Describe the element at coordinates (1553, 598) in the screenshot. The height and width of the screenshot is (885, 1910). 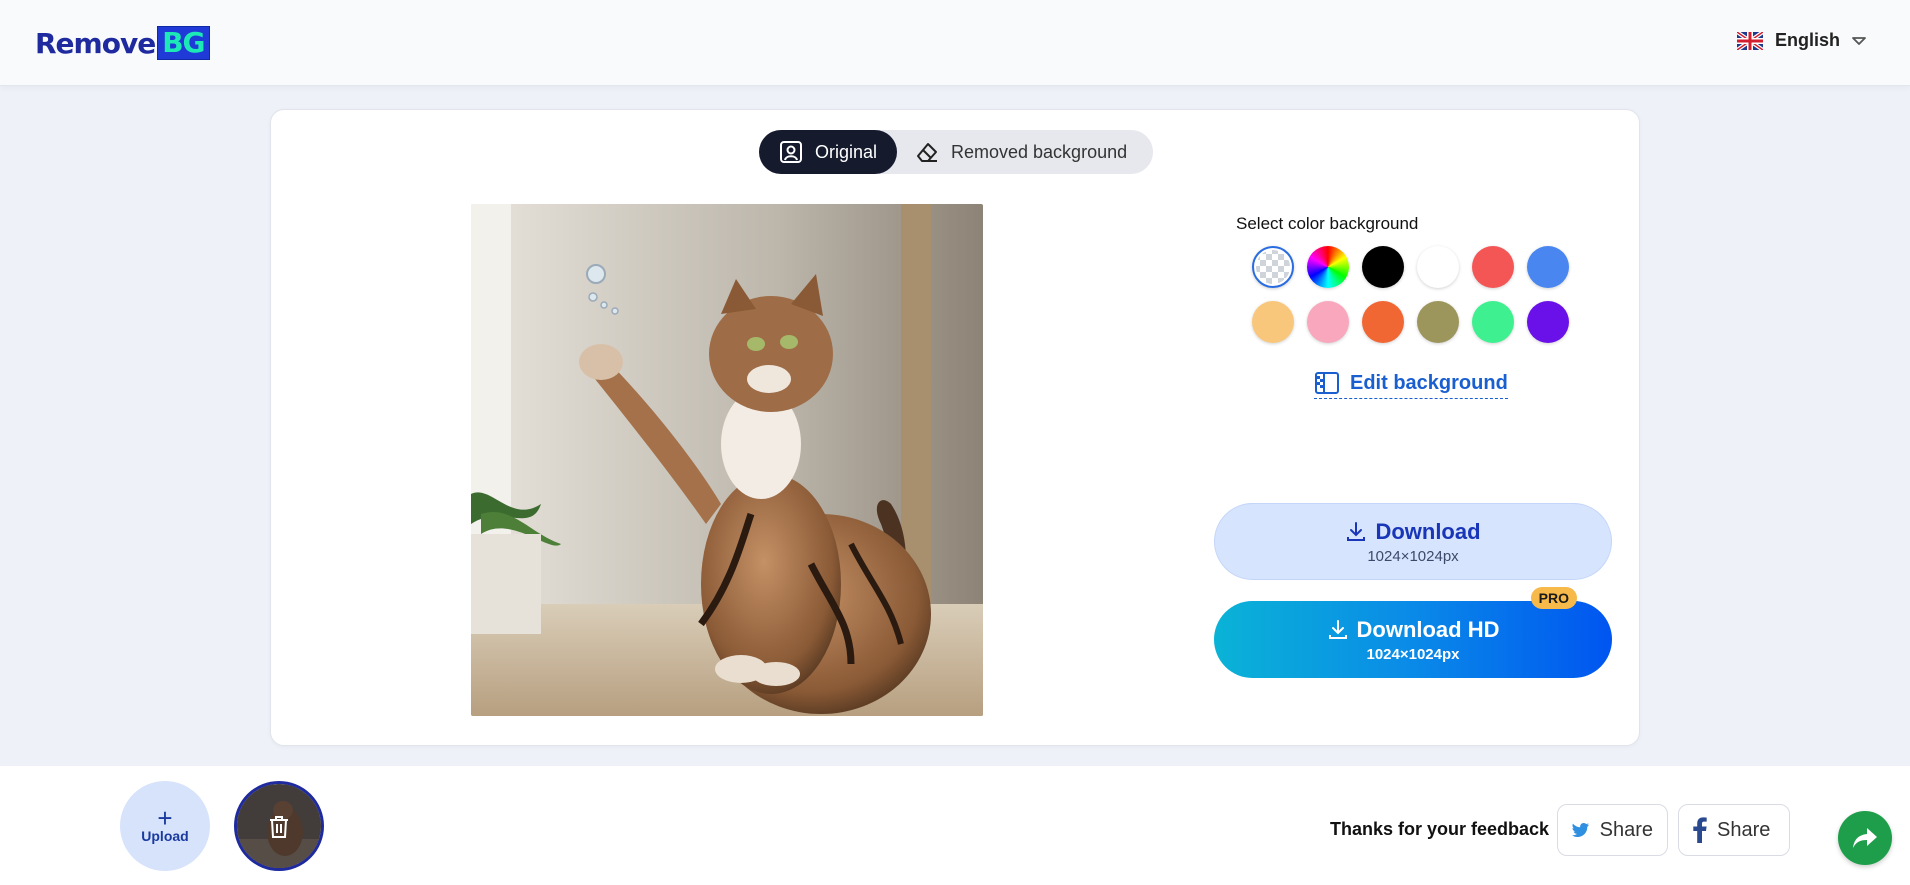
I see `pro-badge: PRO` at that location.